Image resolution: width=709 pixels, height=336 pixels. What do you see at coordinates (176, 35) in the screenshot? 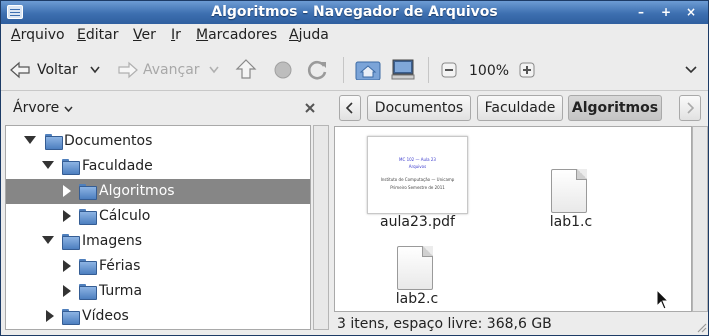
I see `menu-ir: Ir` at bounding box center [176, 35].